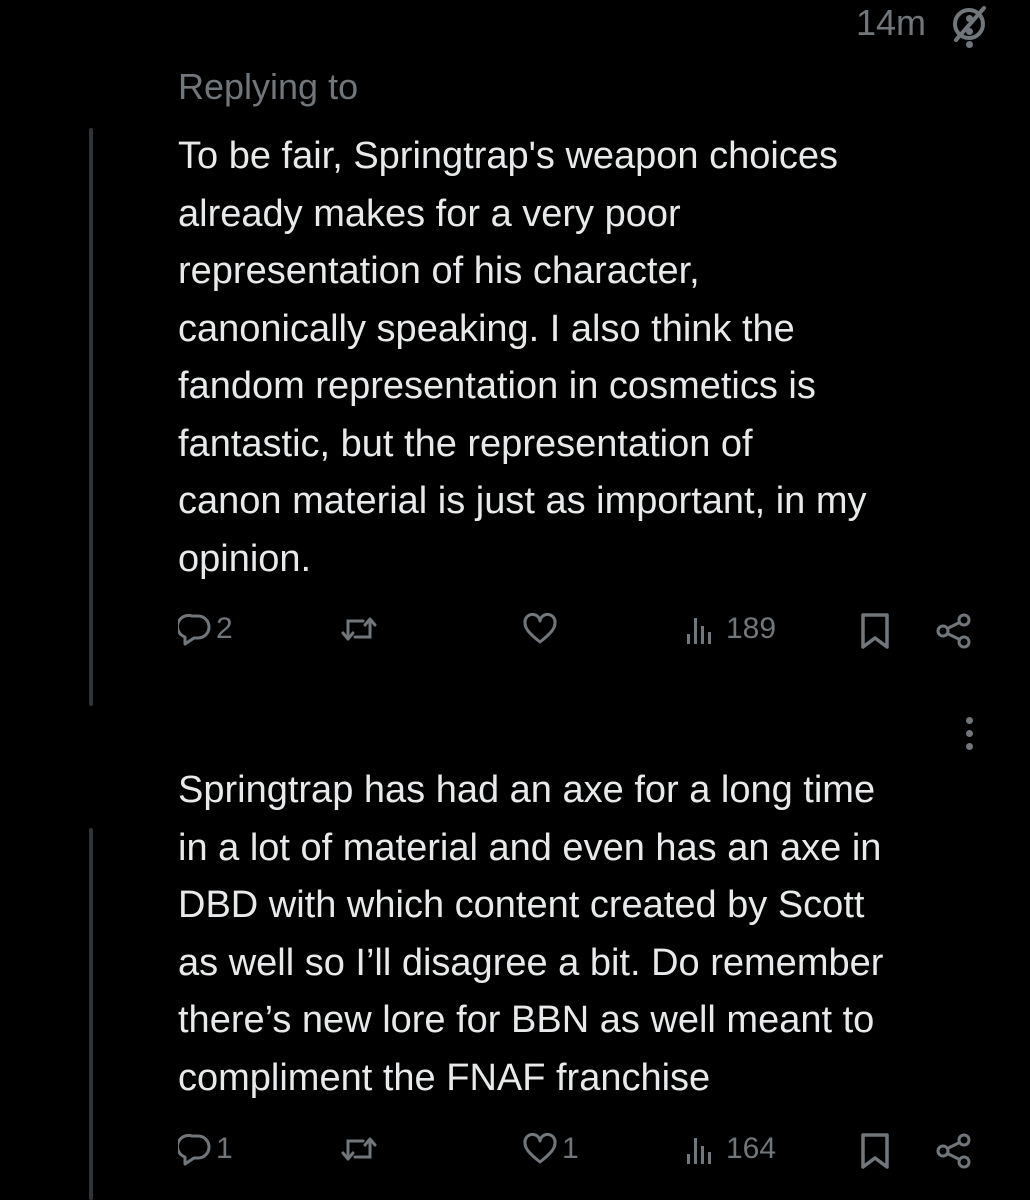 The width and height of the screenshot is (1030, 1200). I want to click on like-count: 1, so click(570, 1148).